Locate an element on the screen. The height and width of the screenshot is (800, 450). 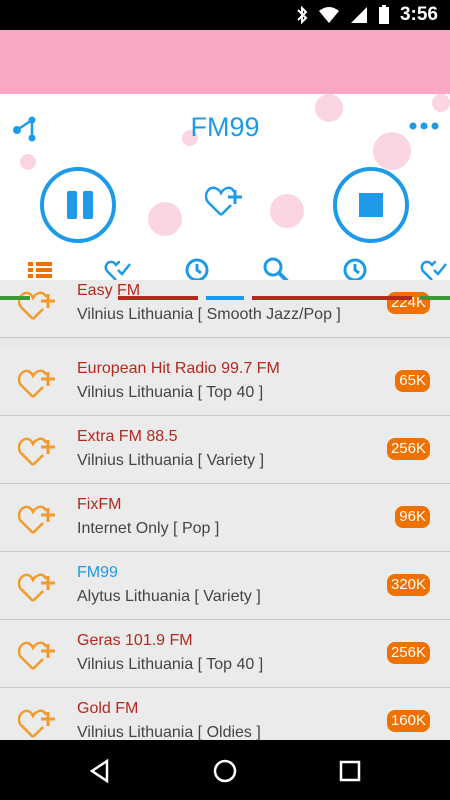
station-name: Extra FM 88.5 is located at coordinates (127, 436).